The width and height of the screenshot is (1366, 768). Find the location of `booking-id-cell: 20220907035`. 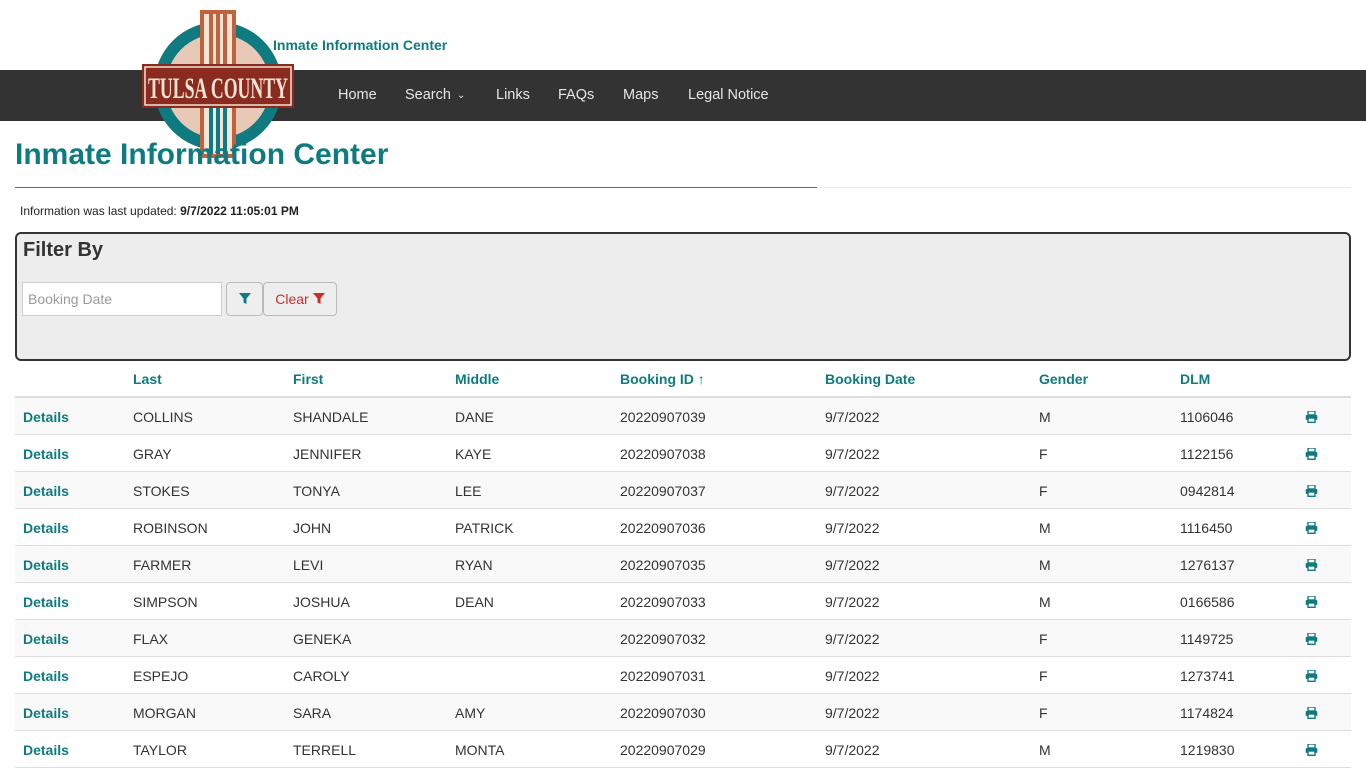

booking-id-cell: 20220907035 is located at coordinates (663, 565).